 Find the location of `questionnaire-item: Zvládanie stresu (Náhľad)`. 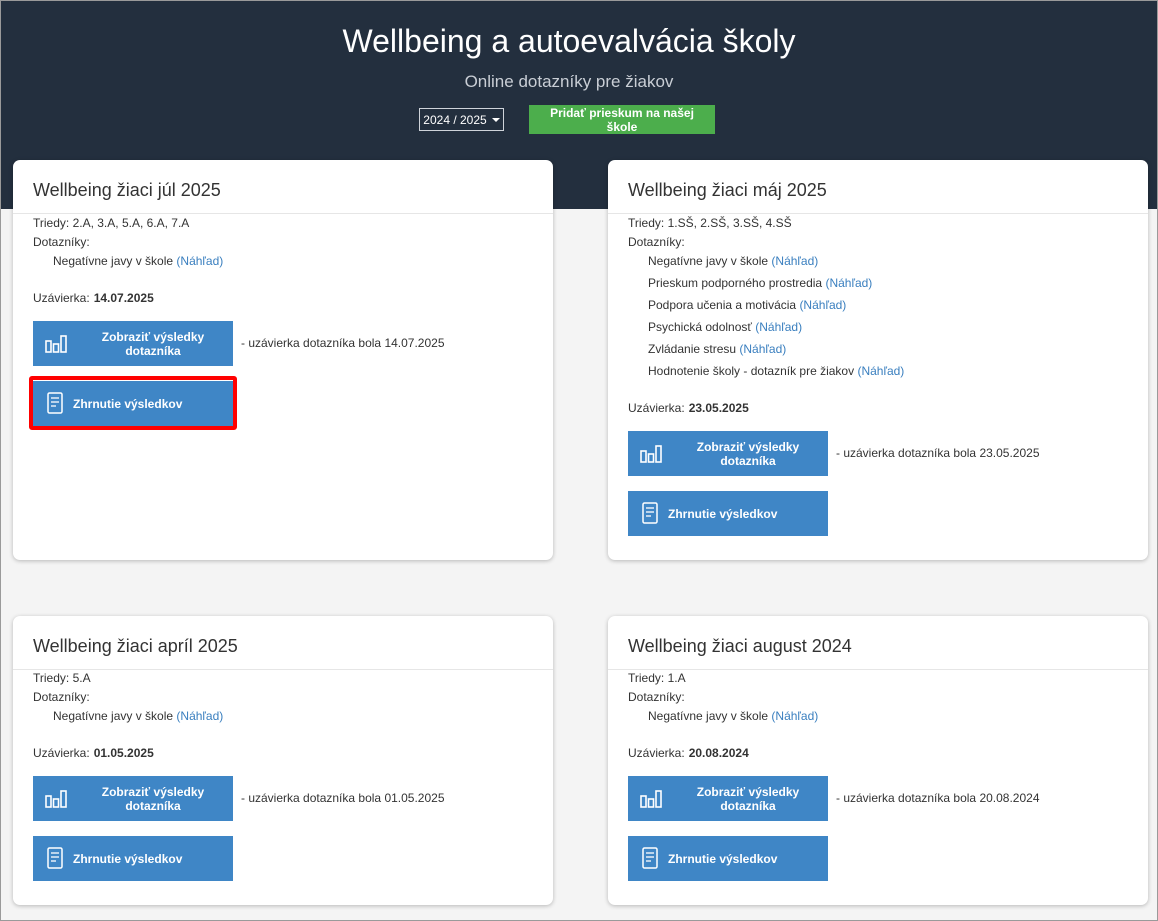

questionnaire-item: Zvládanie stresu (Náhľad) is located at coordinates (717, 349).